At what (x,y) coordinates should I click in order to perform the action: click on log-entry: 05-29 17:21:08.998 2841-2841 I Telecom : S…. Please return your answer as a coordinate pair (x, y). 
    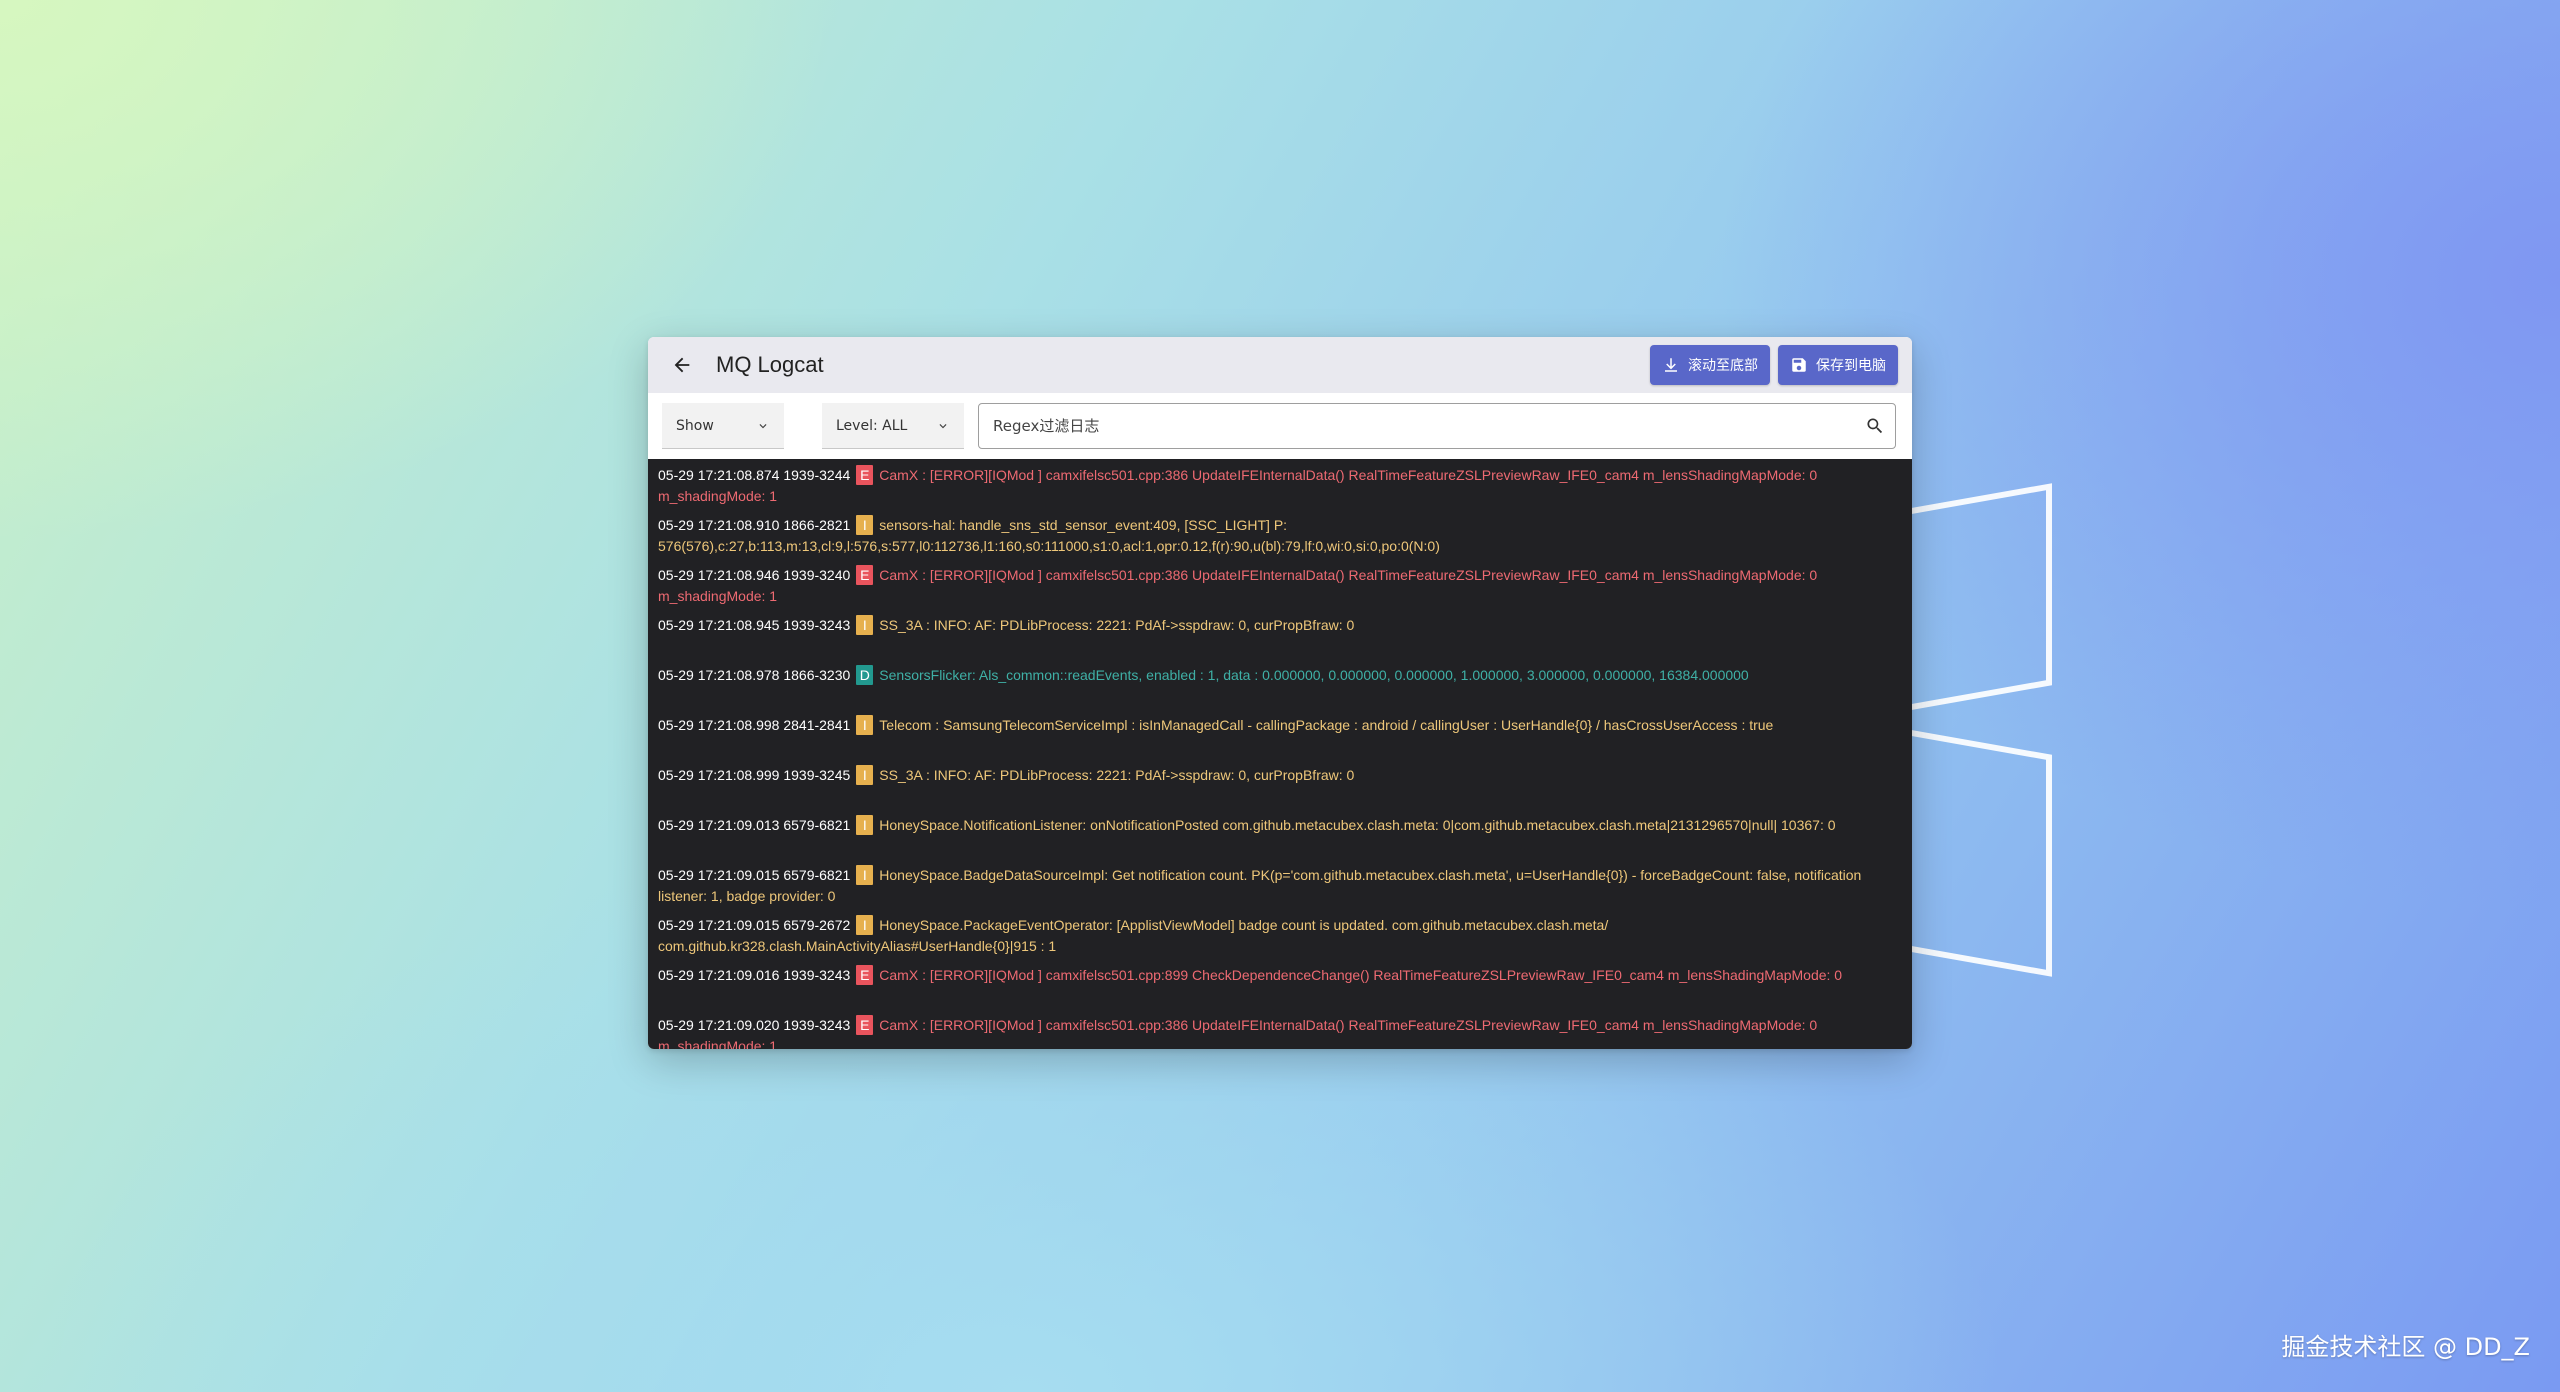
    Looking at the image, I should click on (1281, 740).